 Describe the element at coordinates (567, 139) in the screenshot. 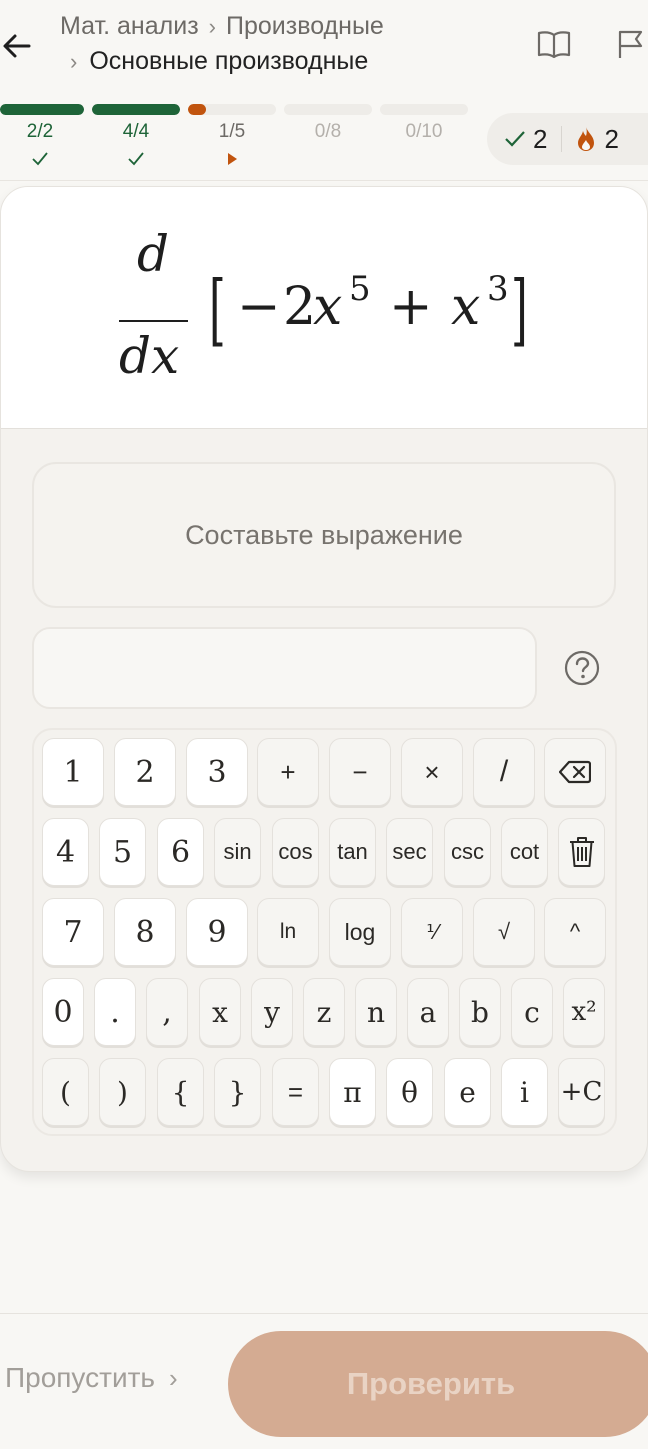

I see `stats-pill: 2 2` at that location.